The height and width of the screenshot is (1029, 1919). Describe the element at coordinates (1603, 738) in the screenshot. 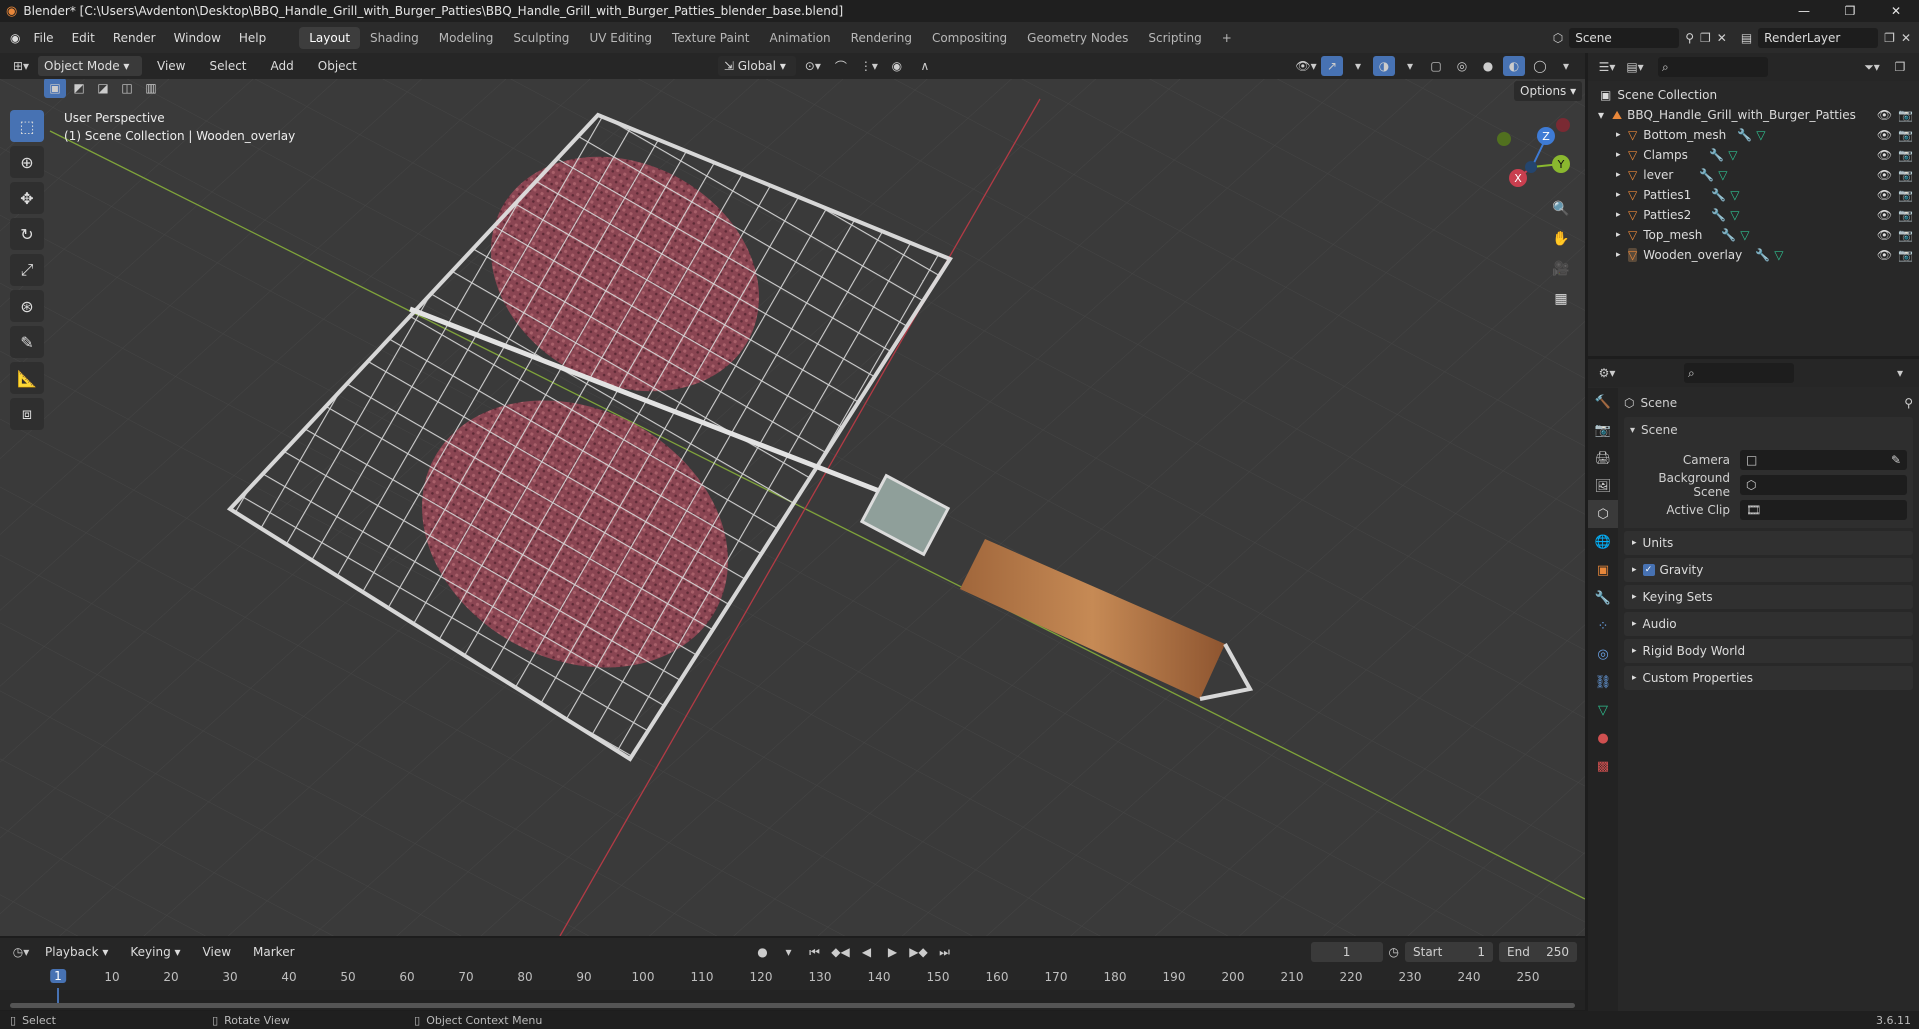

I see `material-tab-icon: ●` at that location.